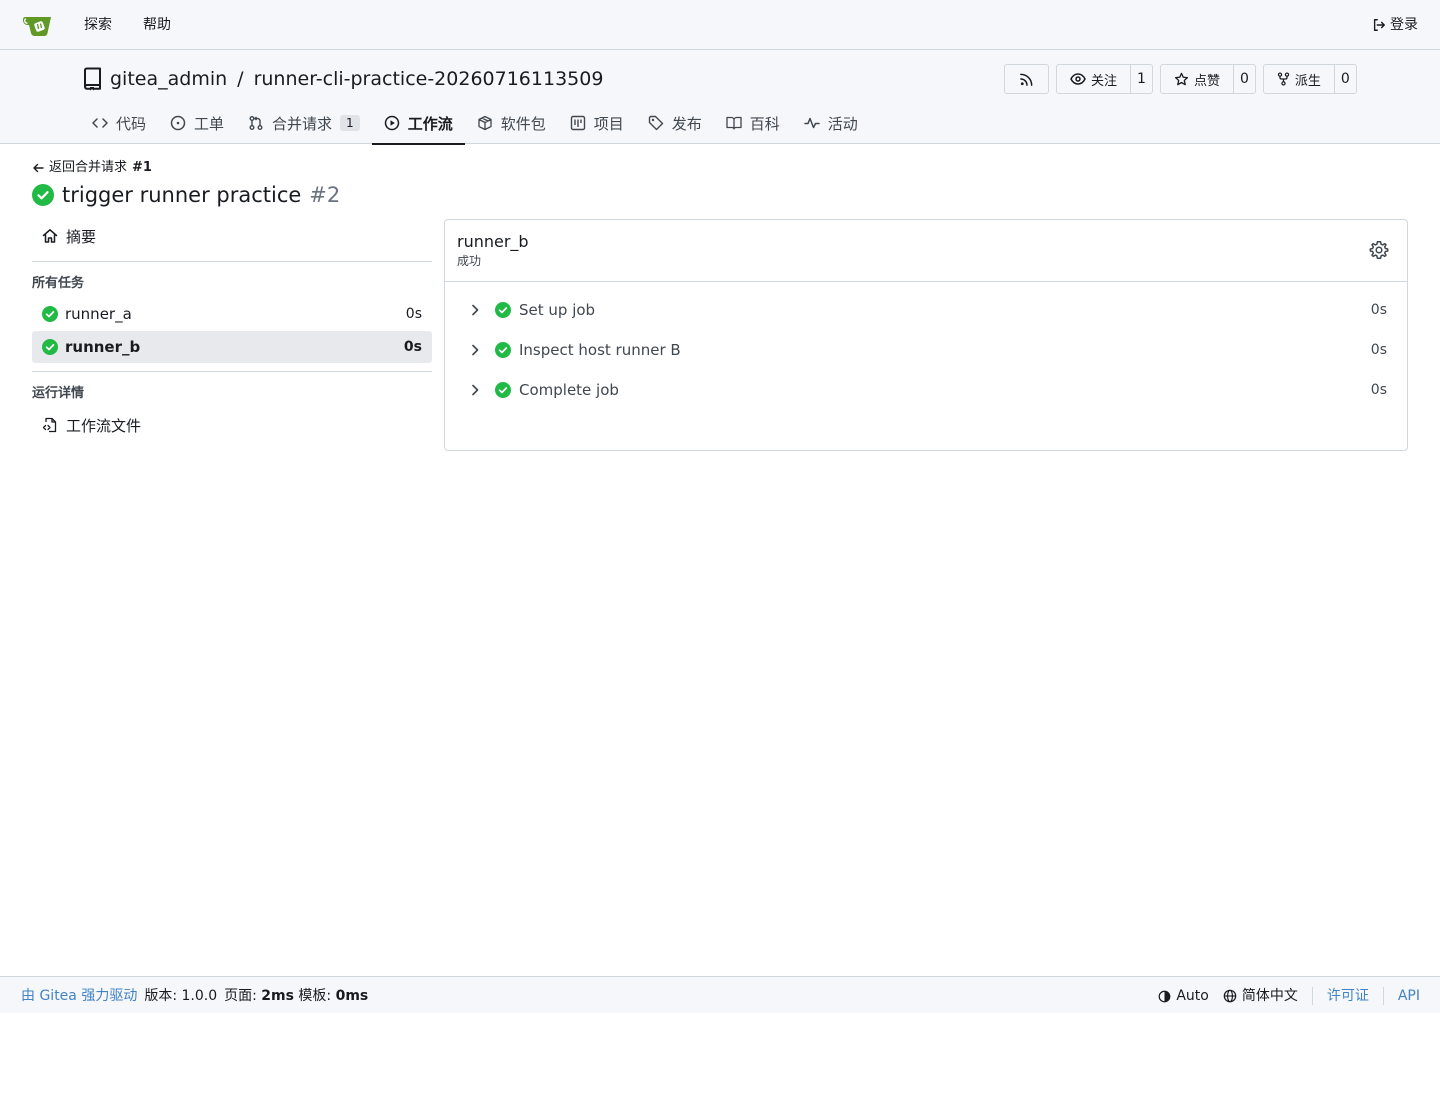  I want to click on fork-button: 派生 0, so click(1309, 79).